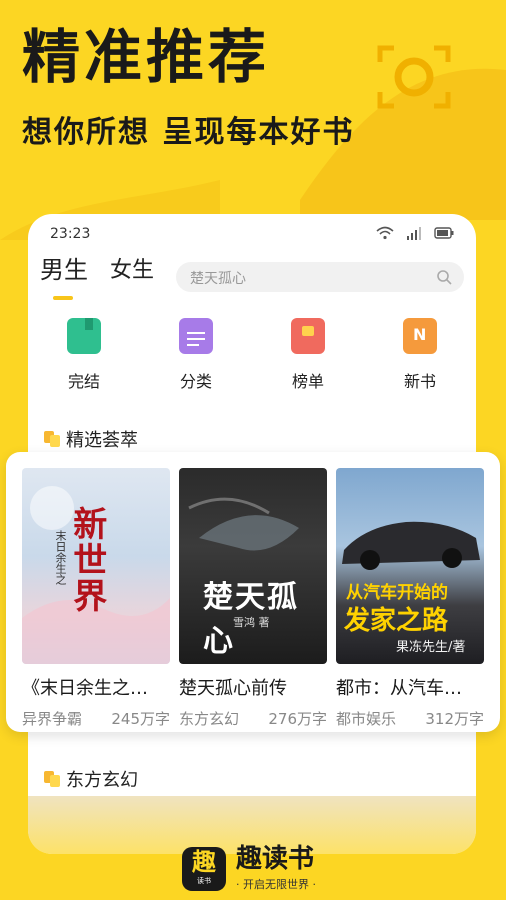  What do you see at coordinates (297, 719) in the screenshot?
I see `book-word-count: 276万字` at bounding box center [297, 719].